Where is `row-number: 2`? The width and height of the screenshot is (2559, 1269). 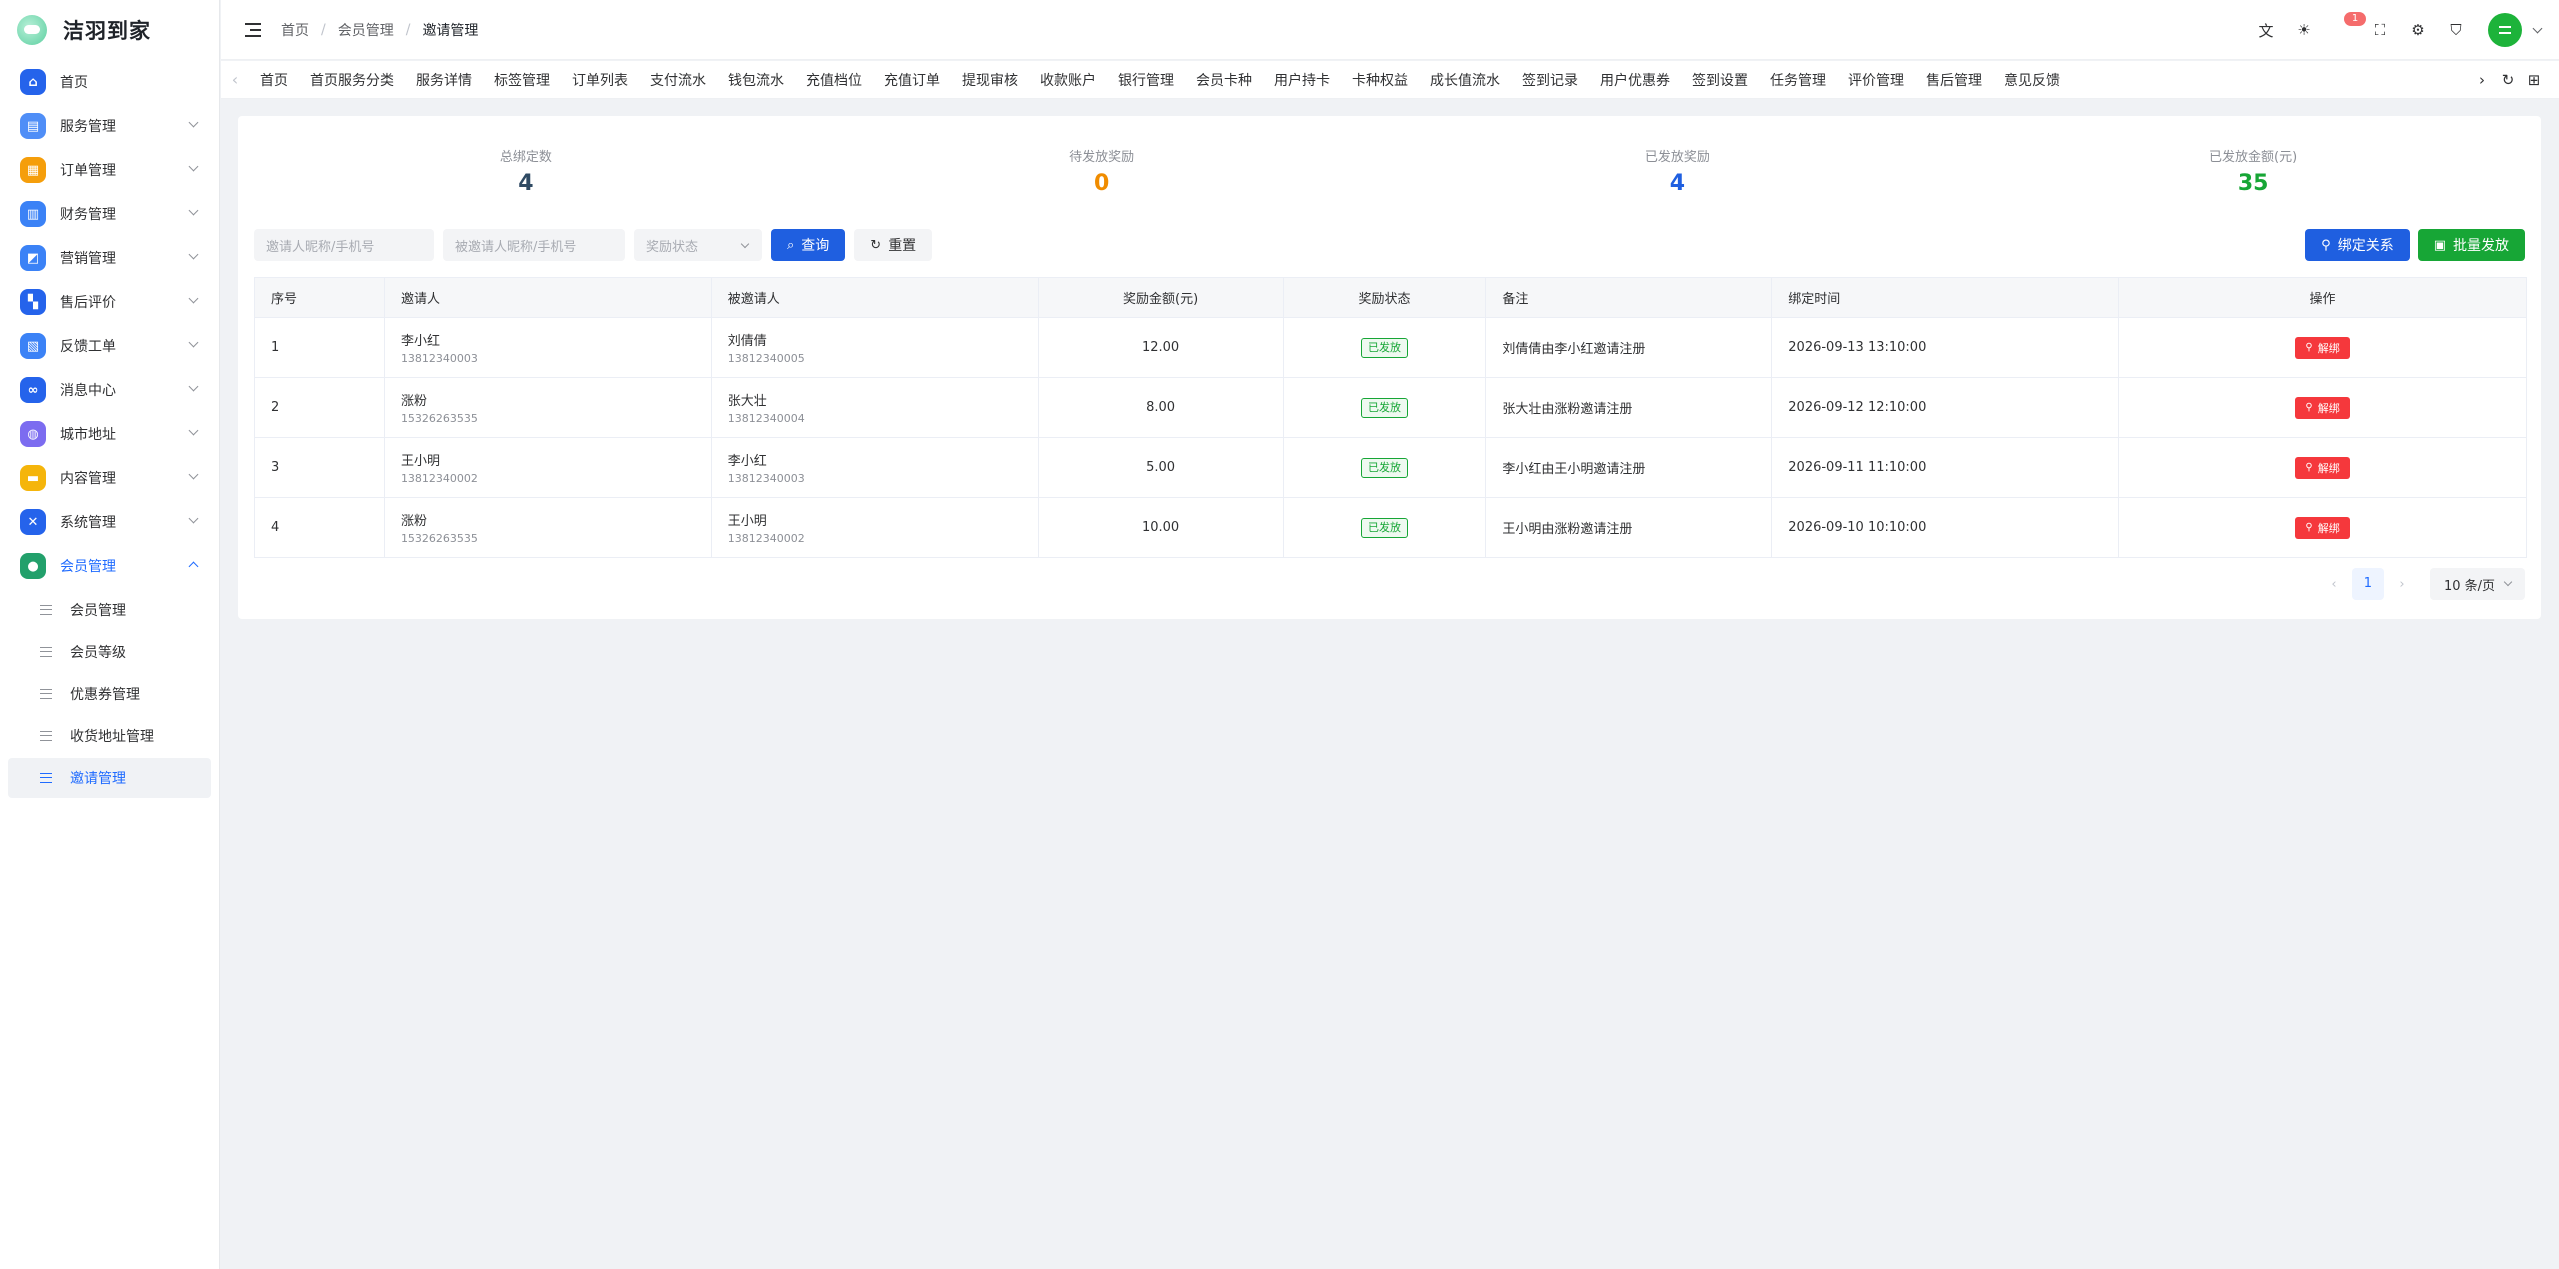 row-number: 2 is located at coordinates (275, 407).